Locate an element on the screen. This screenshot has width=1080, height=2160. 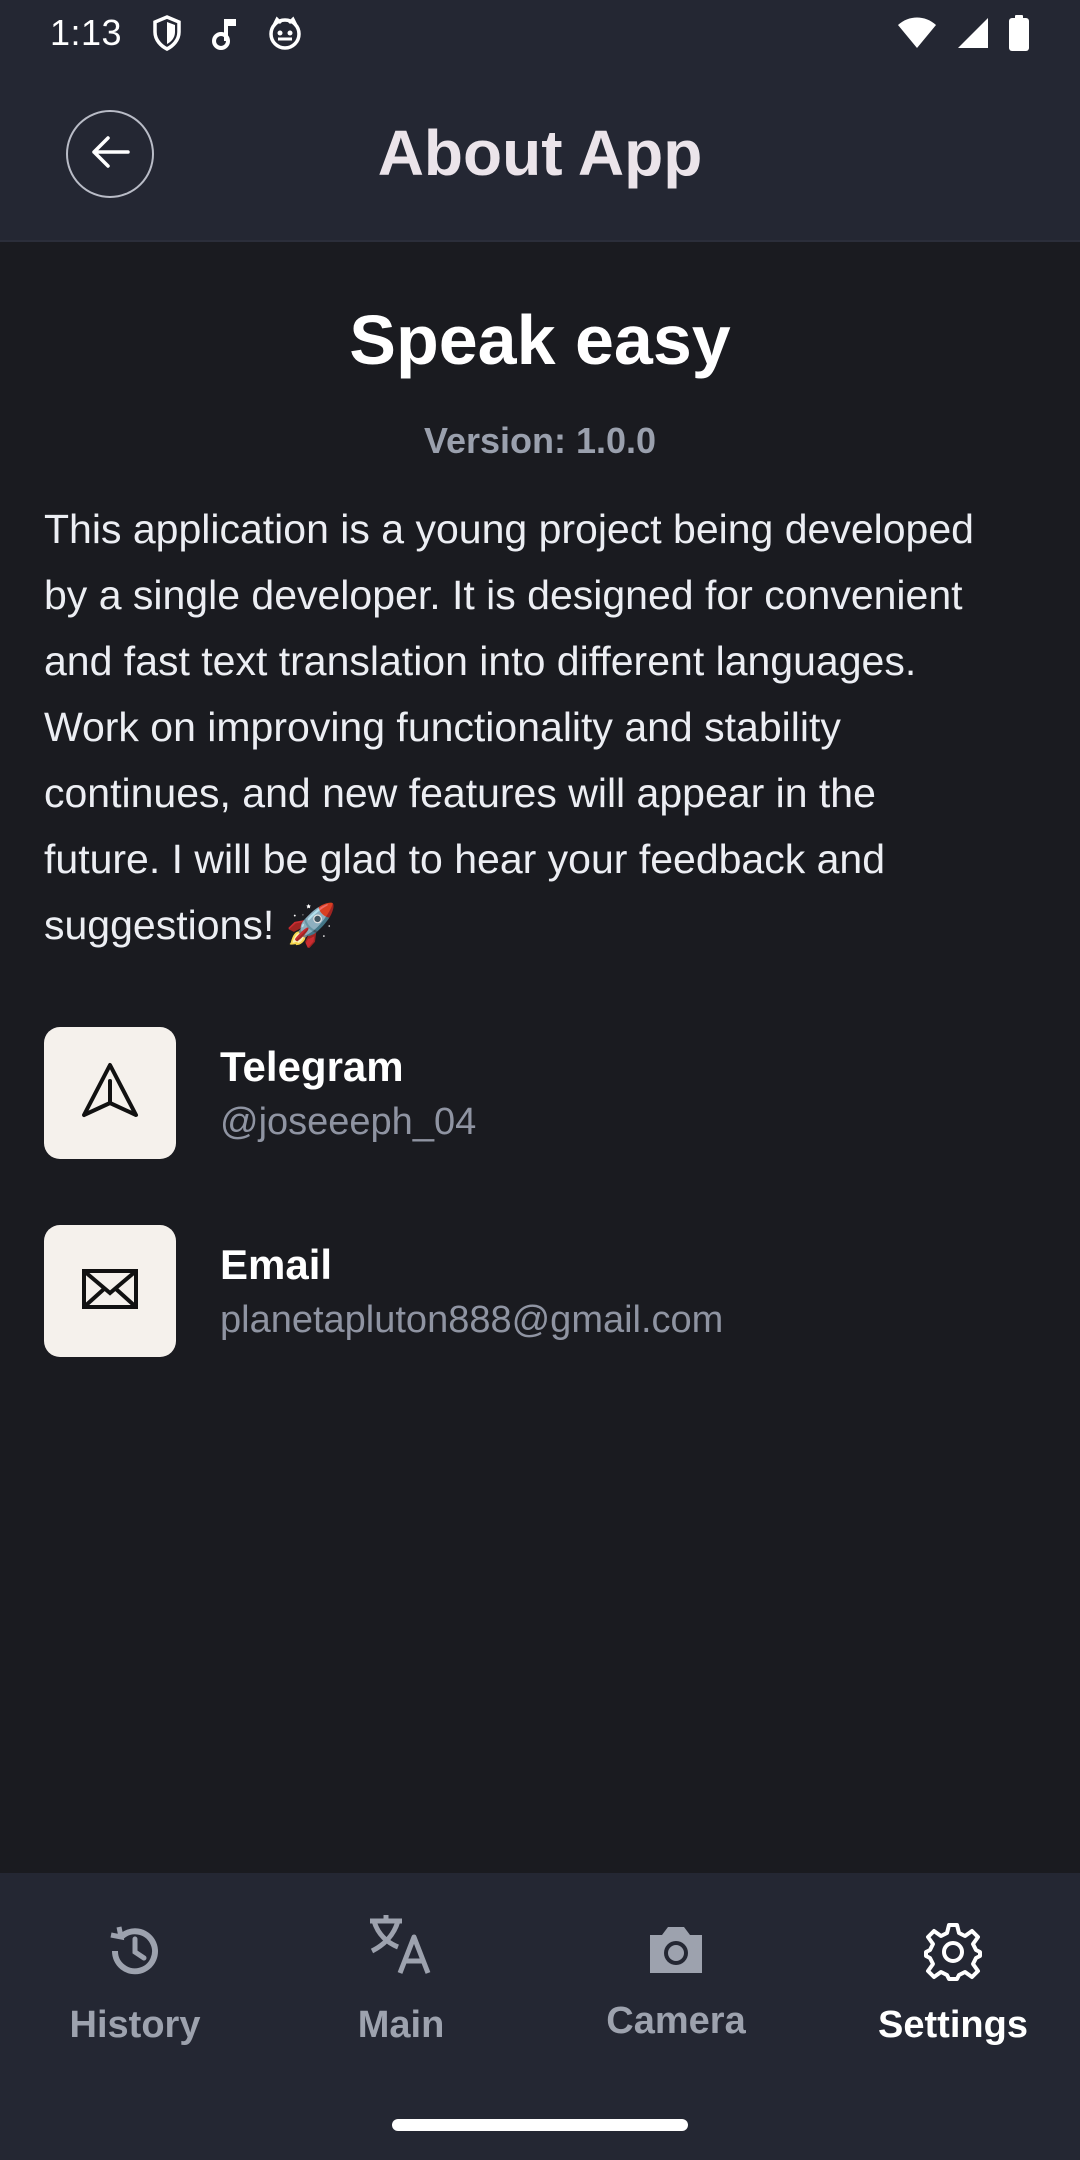
contact-value: @joseeeph_04 is located at coordinates (348, 1121).